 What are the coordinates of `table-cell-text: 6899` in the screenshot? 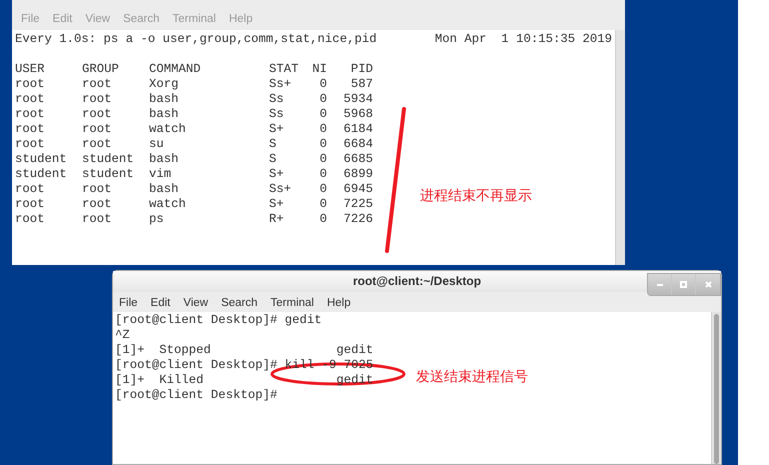 It's located at (357, 174).